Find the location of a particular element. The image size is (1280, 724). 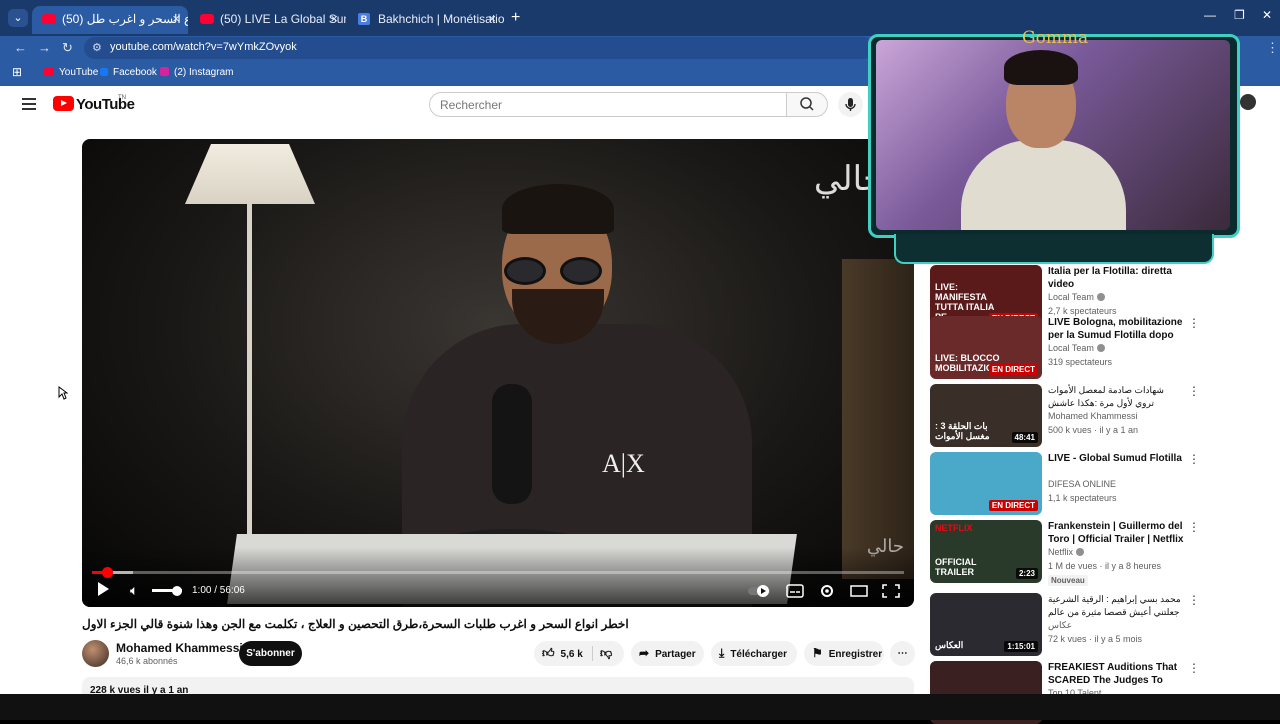

recommended-meta: 319 spectateurs is located at coordinates (1080, 362).